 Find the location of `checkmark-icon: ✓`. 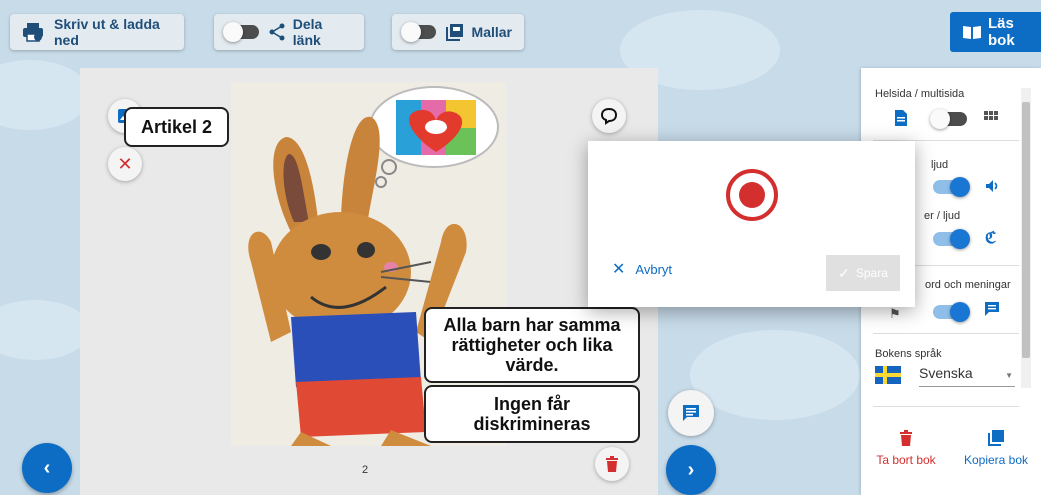

checkmark-icon: ✓ is located at coordinates (844, 272).